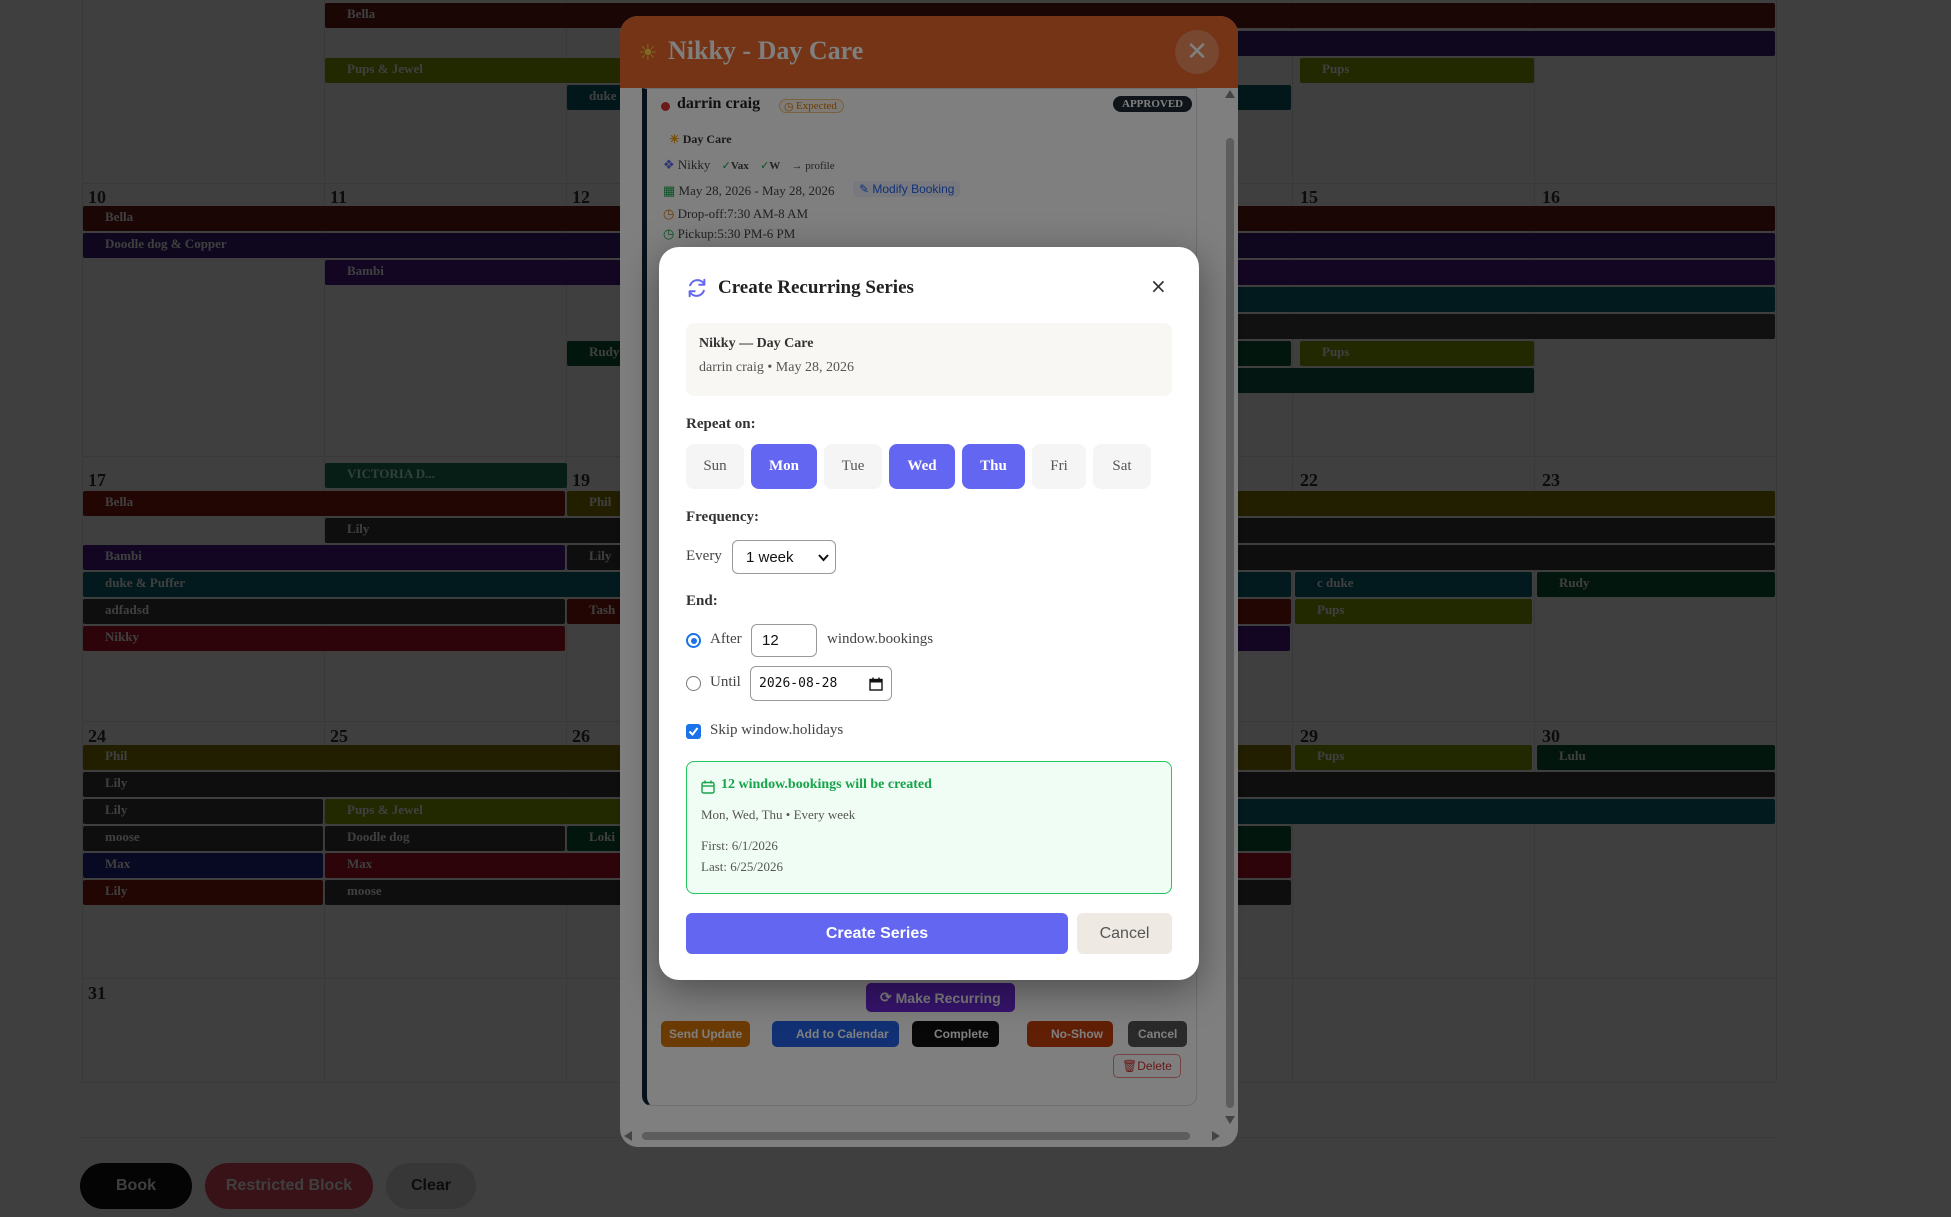 This screenshot has height=1217, width=1951. Describe the element at coordinates (721, 424) in the screenshot. I see `repeat-label: Repeat on:` at that location.